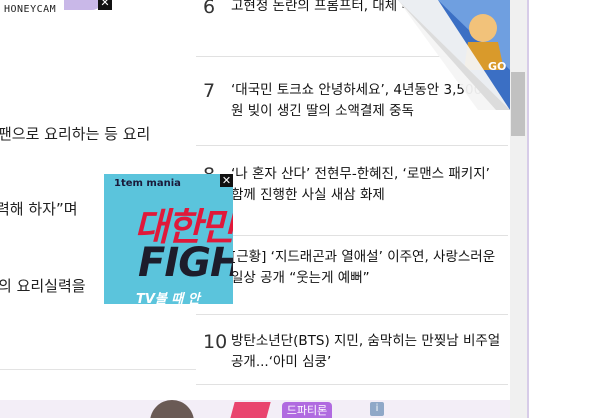 The image size is (592, 418). I want to click on banner-badge: 드파티론, so click(307, 410).